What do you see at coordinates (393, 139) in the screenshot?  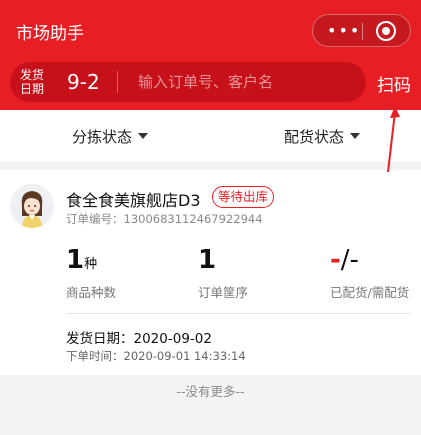 I see `annotation-arrow-icon` at bounding box center [393, 139].